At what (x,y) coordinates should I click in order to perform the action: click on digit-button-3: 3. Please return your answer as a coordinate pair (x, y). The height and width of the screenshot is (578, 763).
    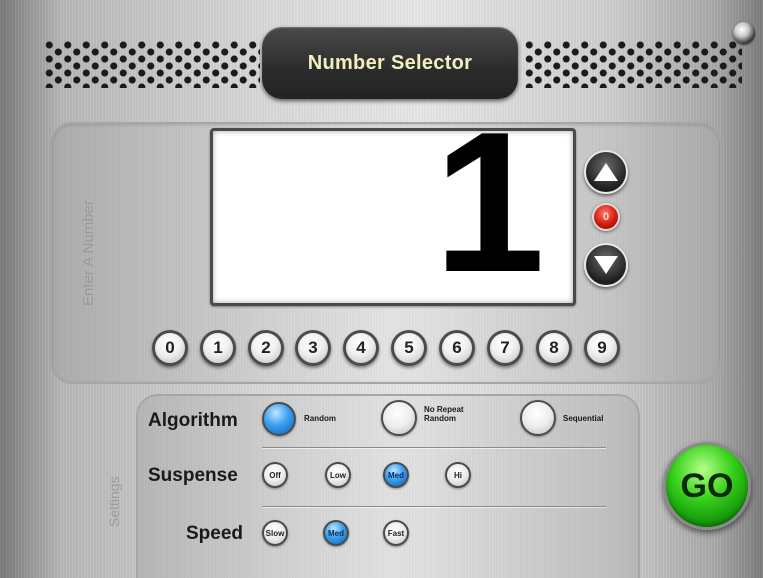
    Looking at the image, I should click on (313, 348).